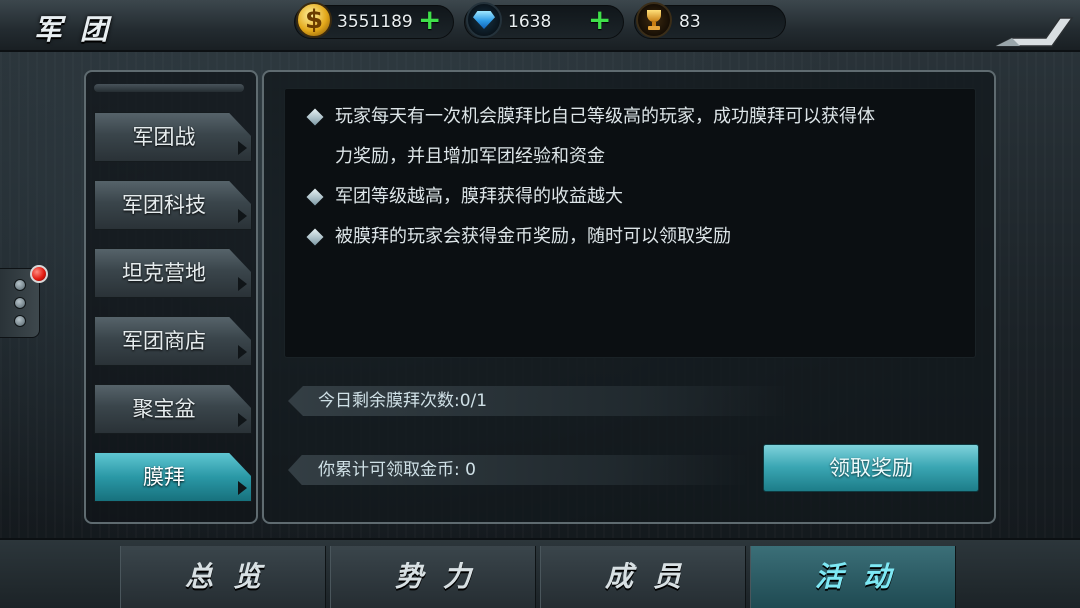 The width and height of the screenshot is (1080, 608). I want to click on menu-divider, so click(169, 88).